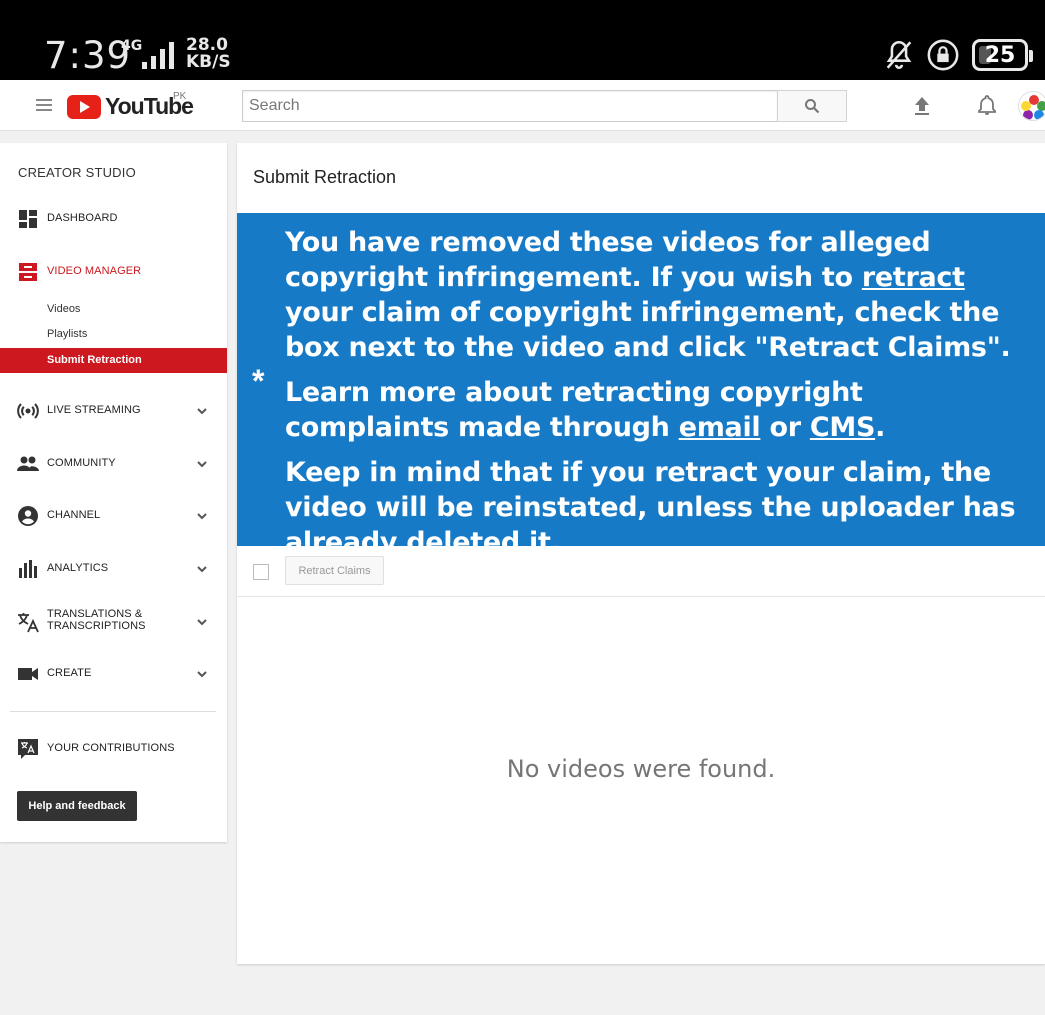 The image size is (1045, 1015). Describe the element at coordinates (334, 570) in the screenshot. I see `retract-claims-button: Retract Claims` at that location.